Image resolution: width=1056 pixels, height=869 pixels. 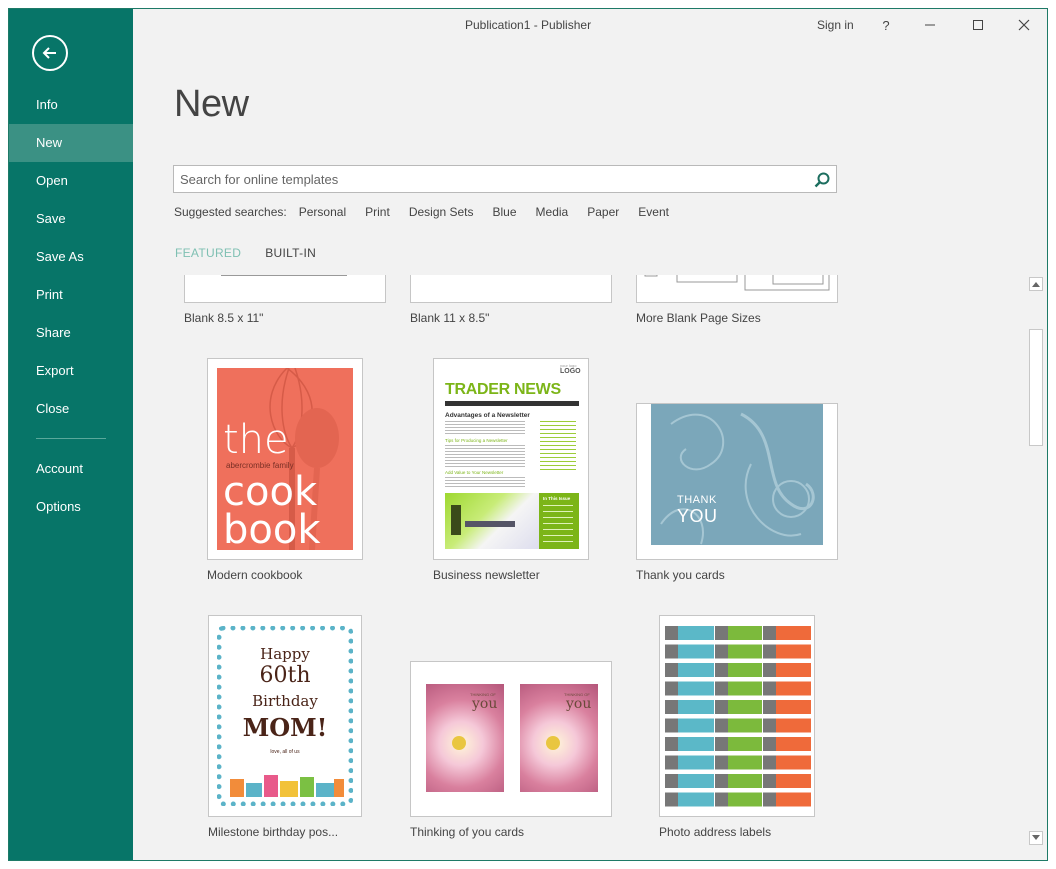 I want to click on newsletter-photo, so click(x=492, y=521).